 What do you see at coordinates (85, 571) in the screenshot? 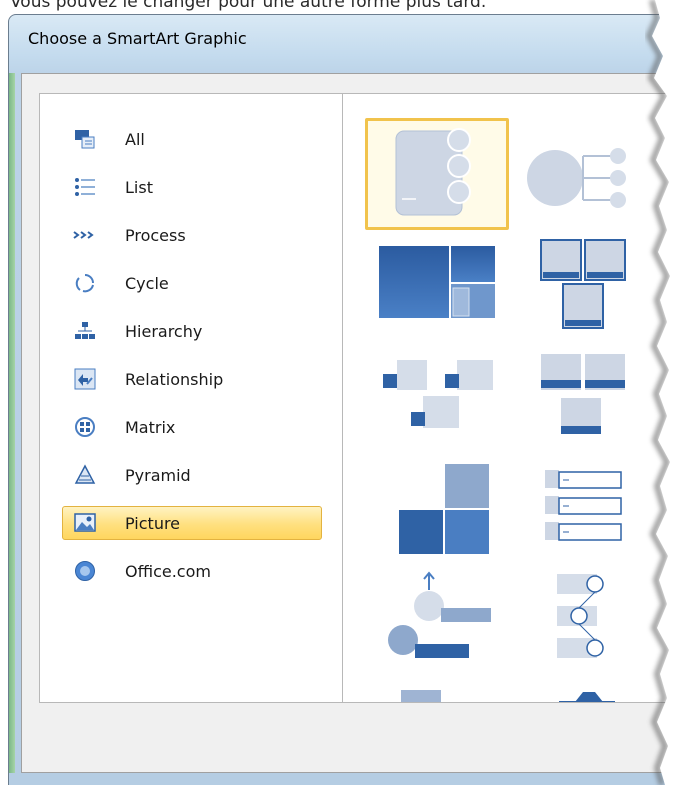
I see `office-com-icon` at bounding box center [85, 571].